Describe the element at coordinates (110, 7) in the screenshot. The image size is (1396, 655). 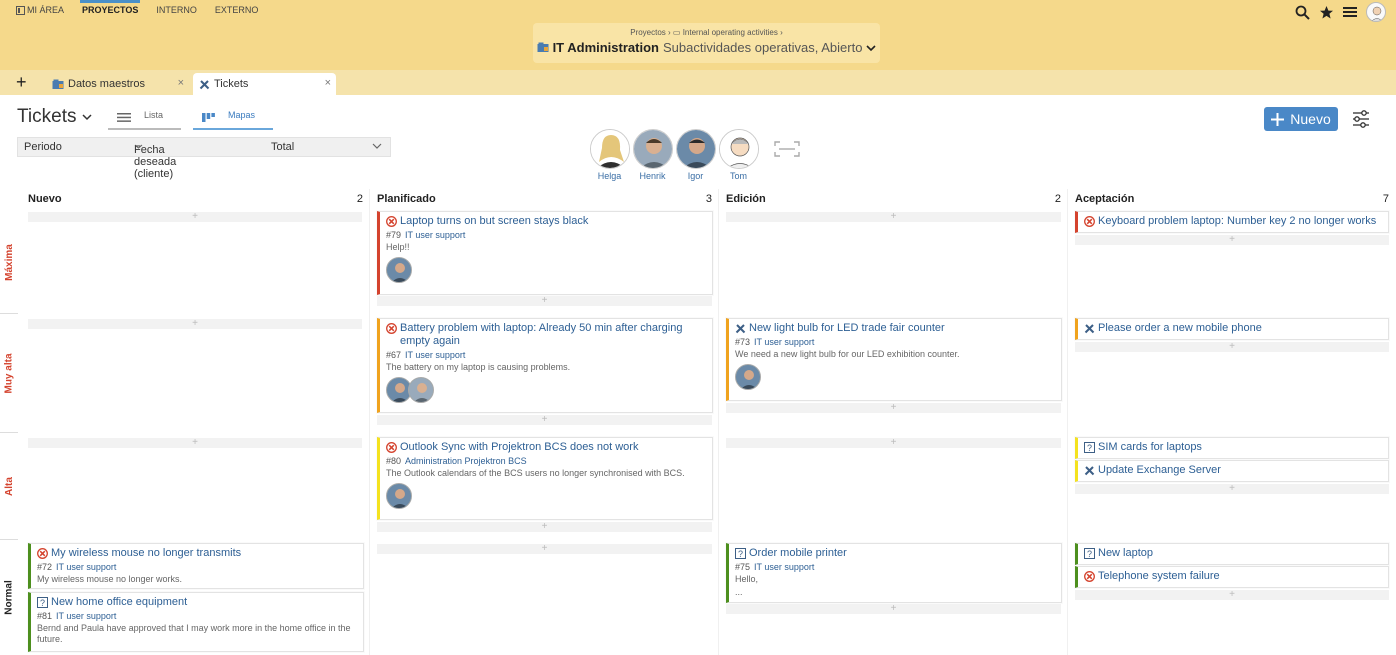
I see `nav-proyectos: PROYECTOS` at that location.